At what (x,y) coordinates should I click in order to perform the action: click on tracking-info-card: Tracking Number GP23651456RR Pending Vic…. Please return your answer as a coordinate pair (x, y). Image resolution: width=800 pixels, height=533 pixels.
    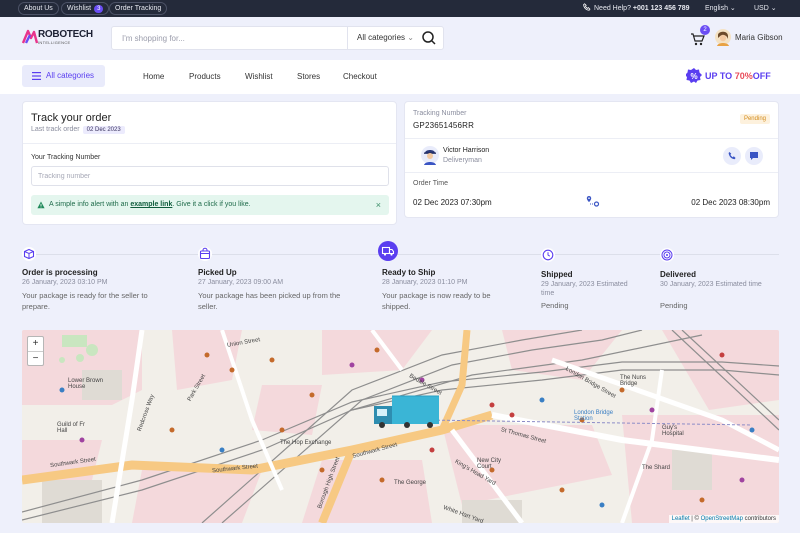
    Looking at the image, I should click on (591, 159).